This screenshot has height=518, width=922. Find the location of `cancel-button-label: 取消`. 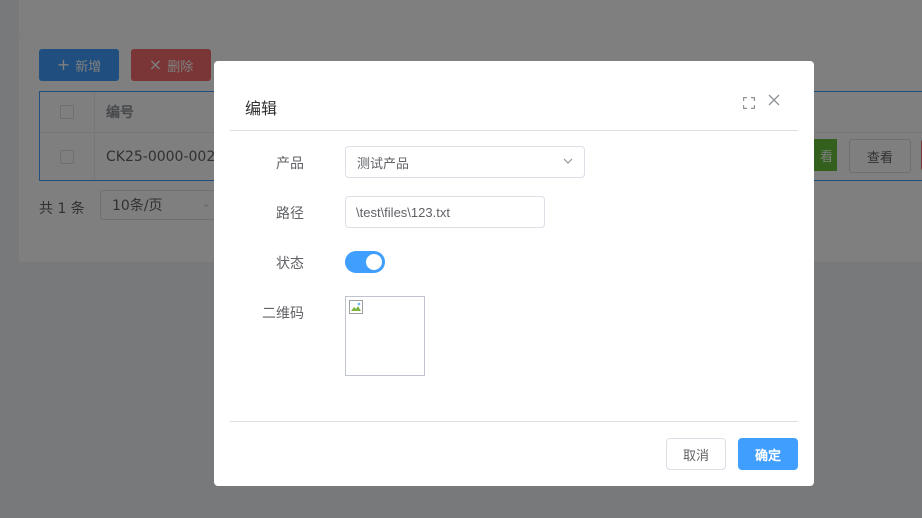

cancel-button-label: 取消 is located at coordinates (695, 456).